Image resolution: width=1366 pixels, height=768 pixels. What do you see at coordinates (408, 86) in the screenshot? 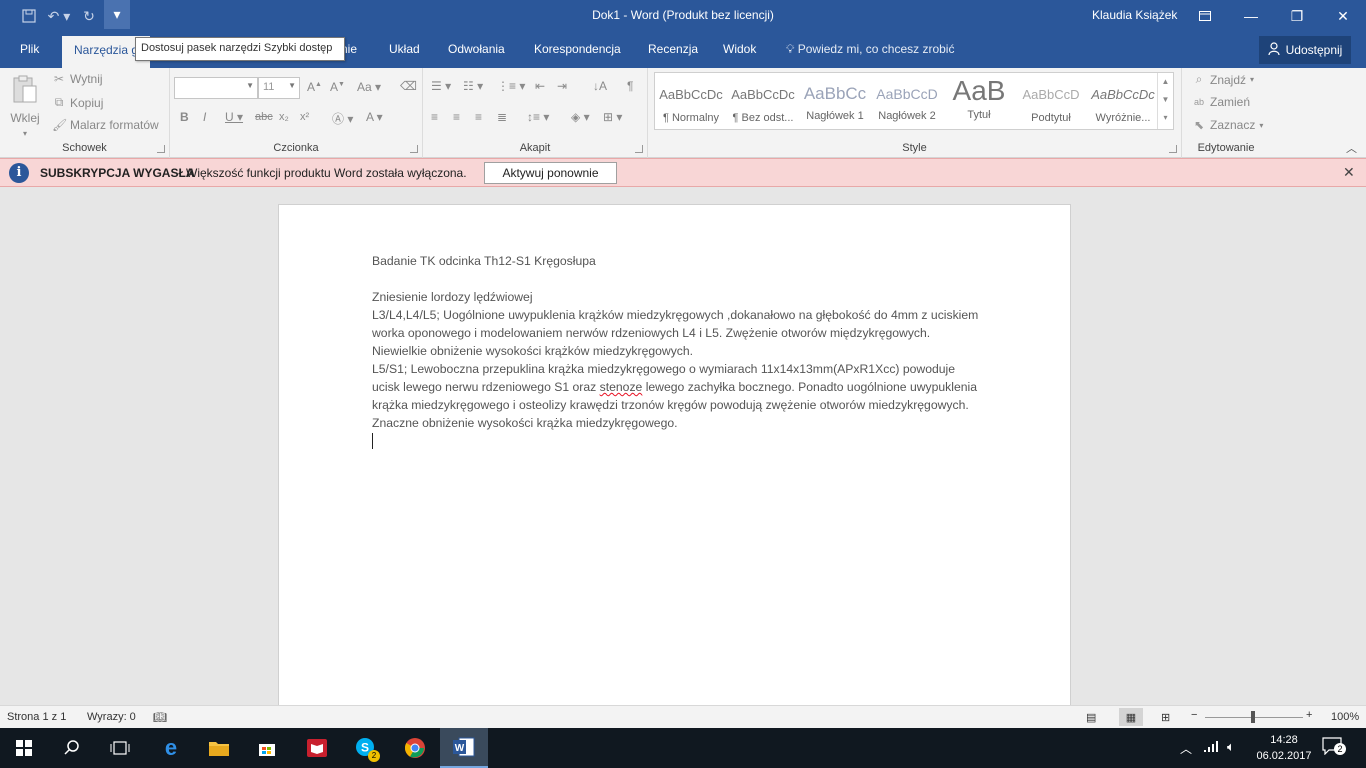
I see `clear-formatting-icon: ⌫` at bounding box center [408, 86].